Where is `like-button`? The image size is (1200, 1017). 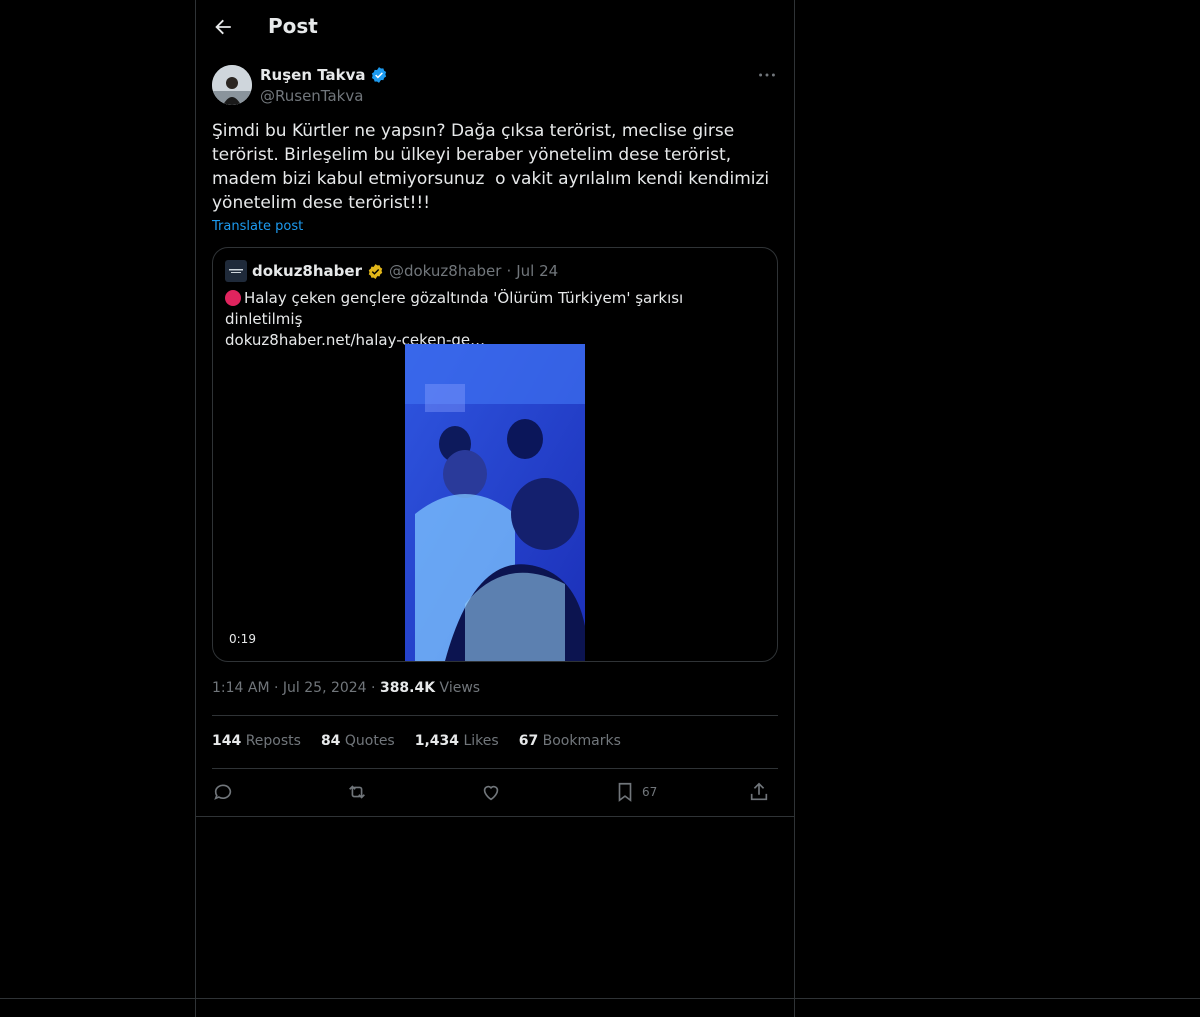
like-button is located at coordinates (491, 792).